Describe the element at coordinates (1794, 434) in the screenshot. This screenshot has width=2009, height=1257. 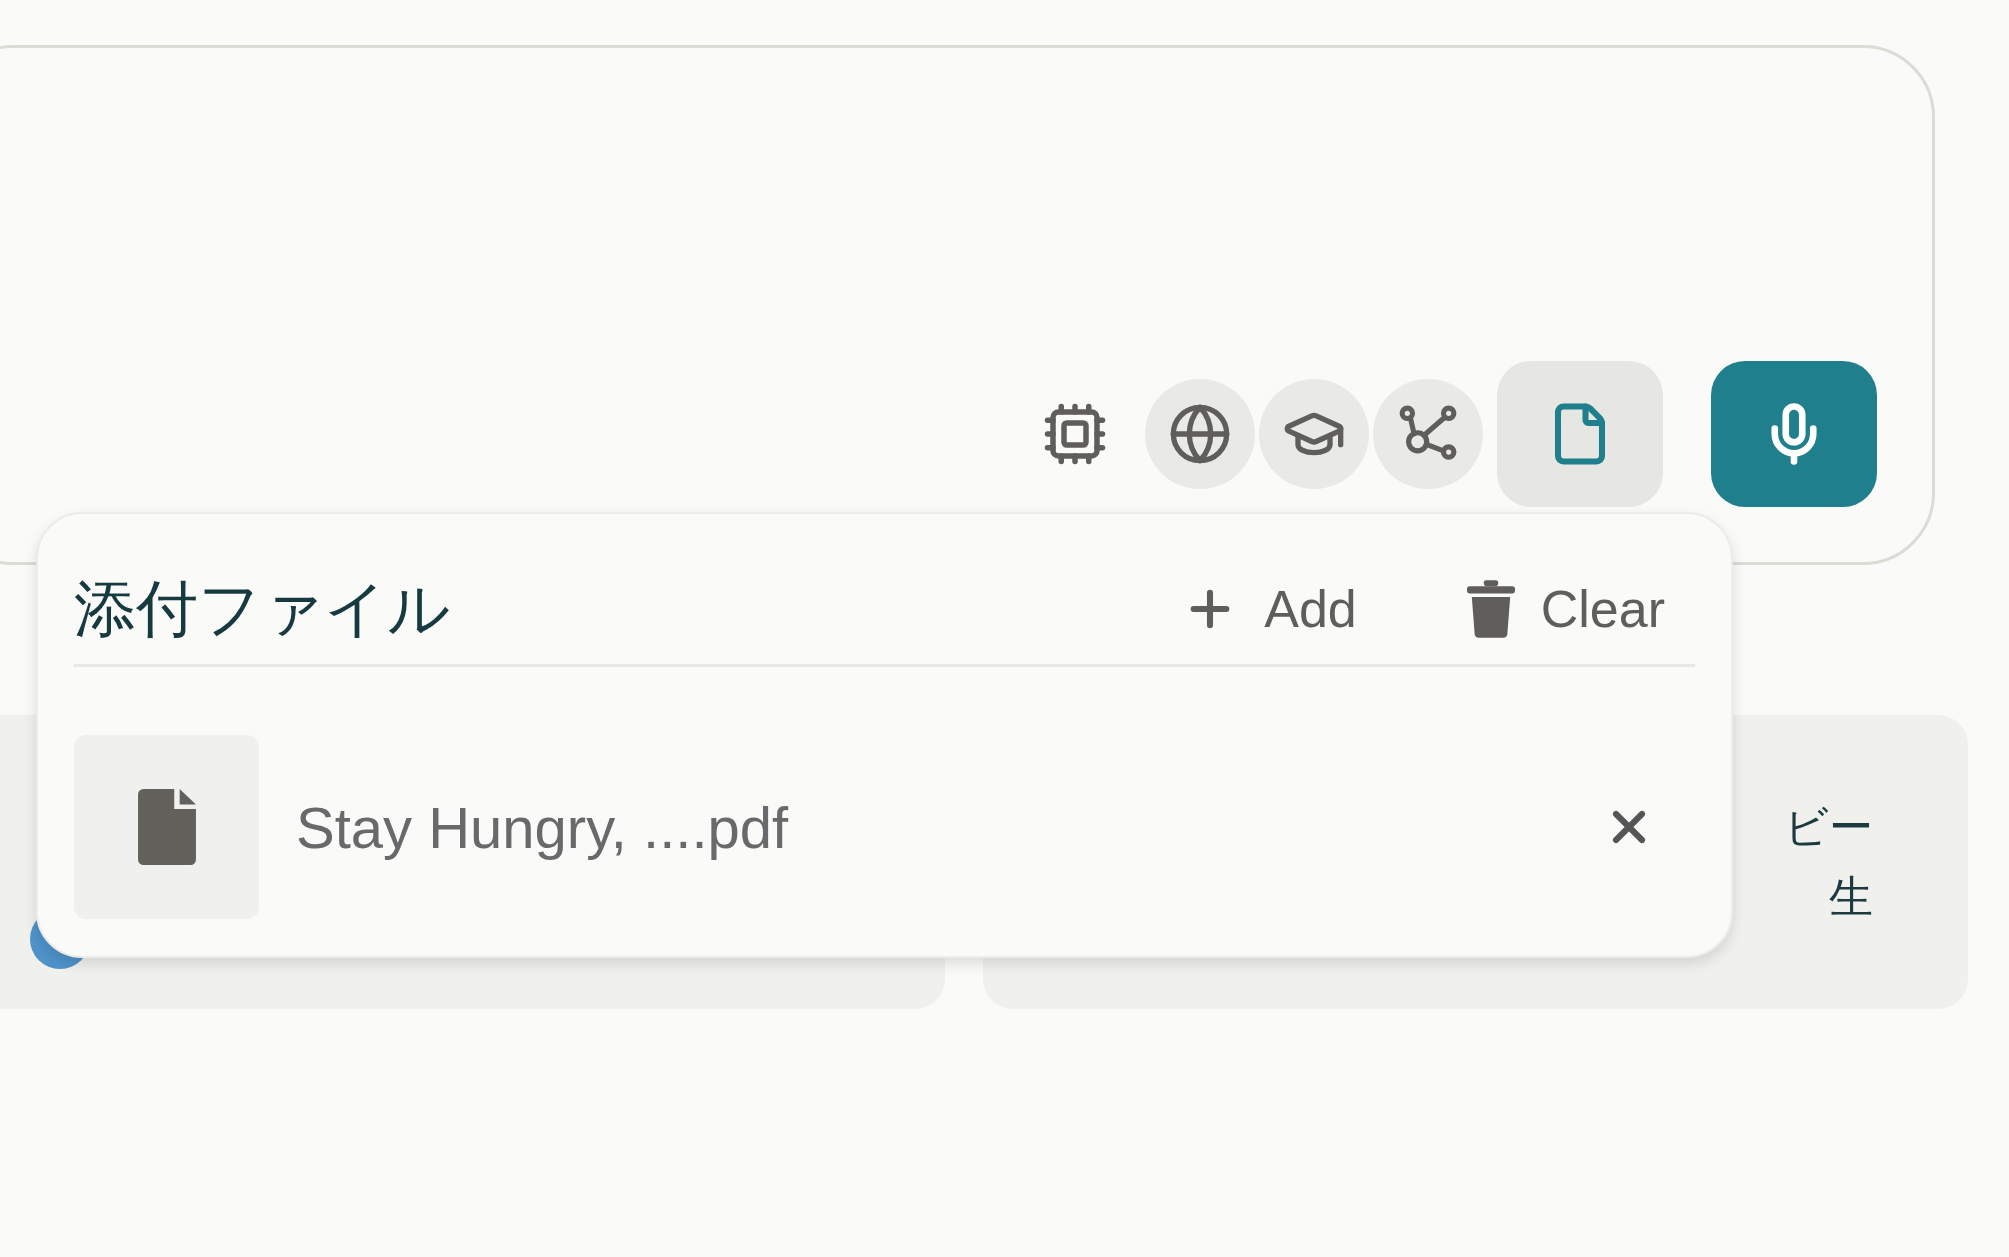
I see `microphone-button` at that location.